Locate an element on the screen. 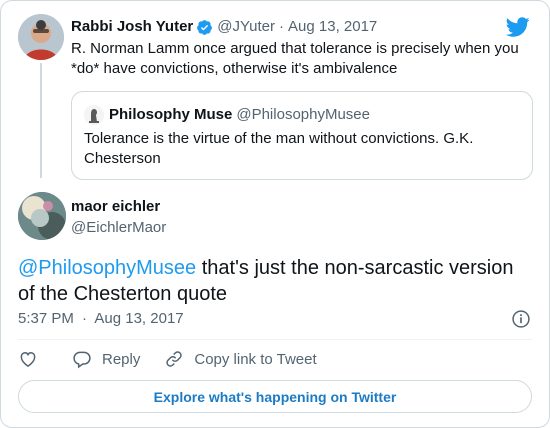 This screenshot has width=550, height=428. twitter-bird-icon is located at coordinates (518, 27).